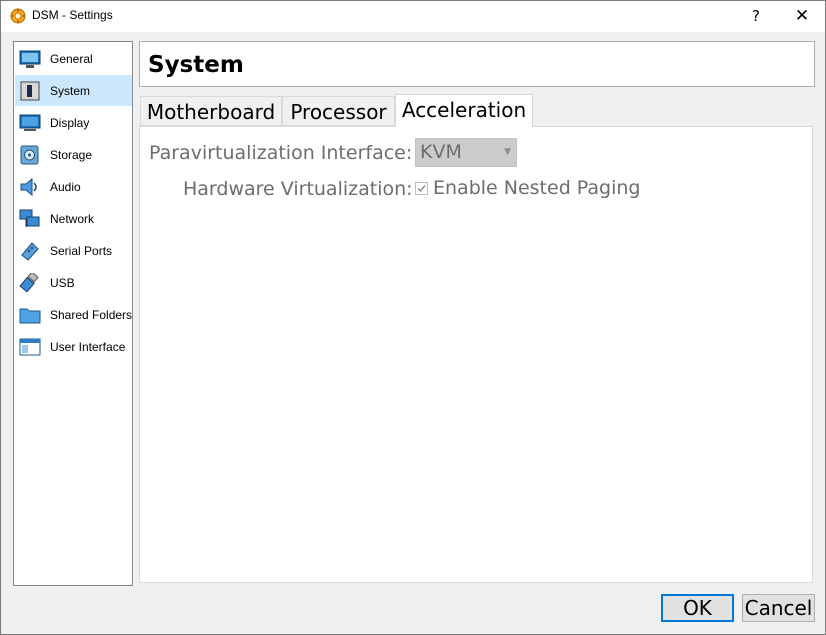  I want to click on sidebar-item-display: Display, so click(73, 122).